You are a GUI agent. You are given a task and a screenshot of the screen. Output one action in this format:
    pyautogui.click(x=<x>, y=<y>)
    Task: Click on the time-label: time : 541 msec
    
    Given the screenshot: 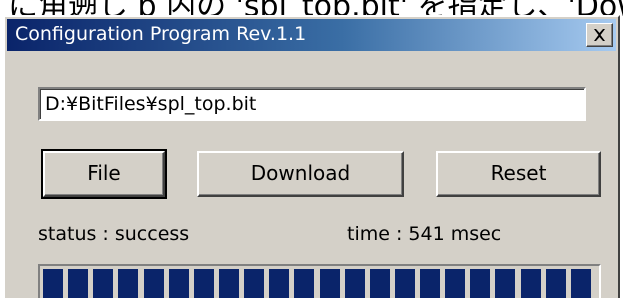 What is the action you would take?
    pyautogui.click(x=424, y=234)
    